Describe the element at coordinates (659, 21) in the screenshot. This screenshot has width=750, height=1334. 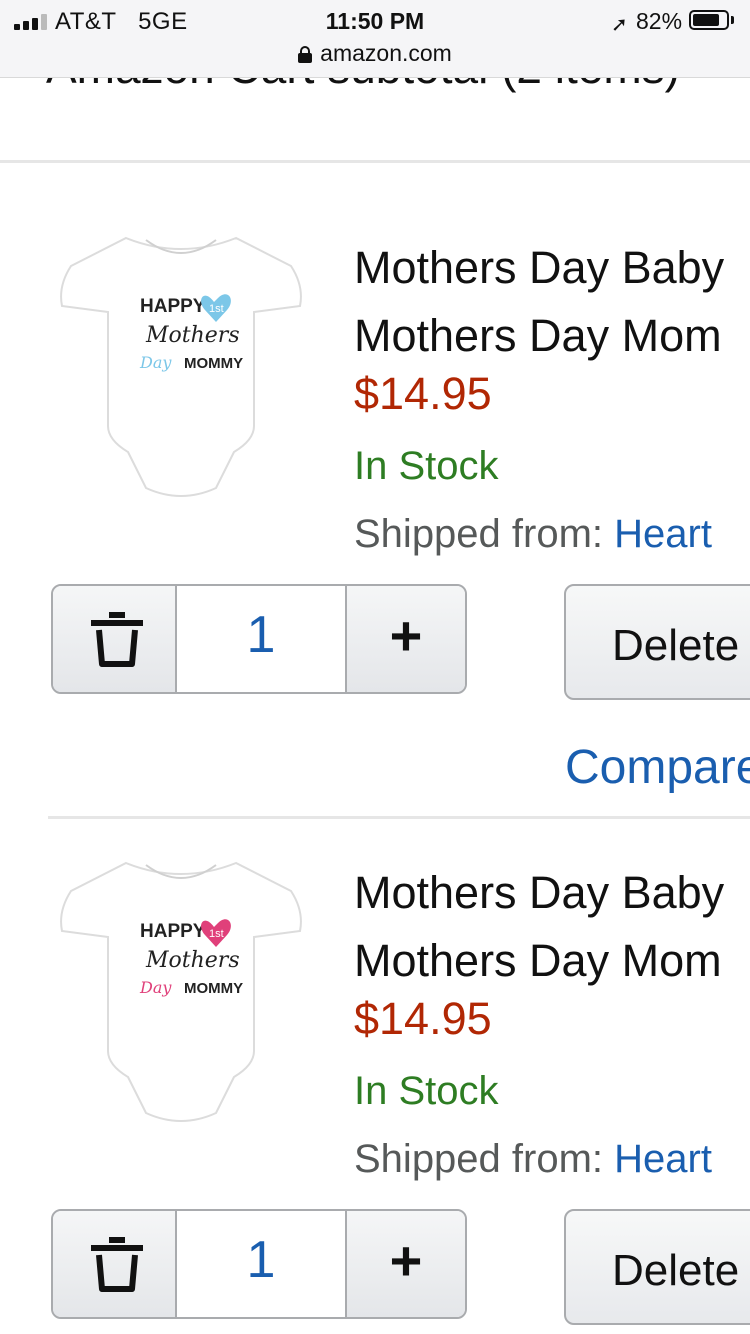
I see `battery-percent: 82%` at that location.